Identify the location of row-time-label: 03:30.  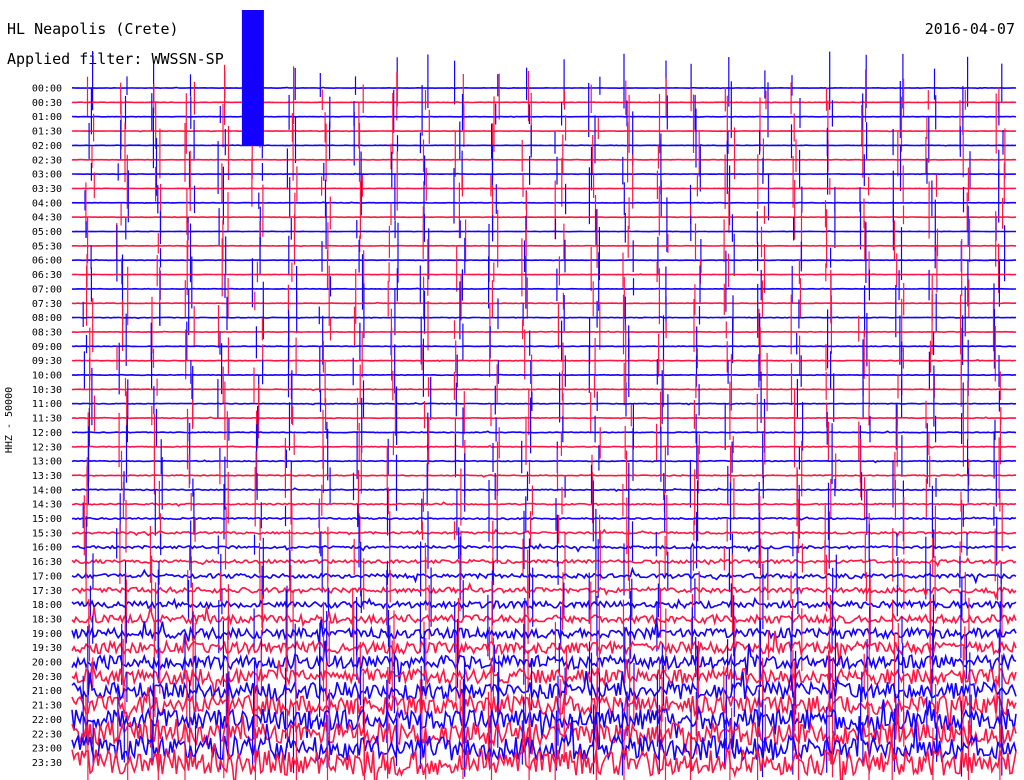
(47, 189).